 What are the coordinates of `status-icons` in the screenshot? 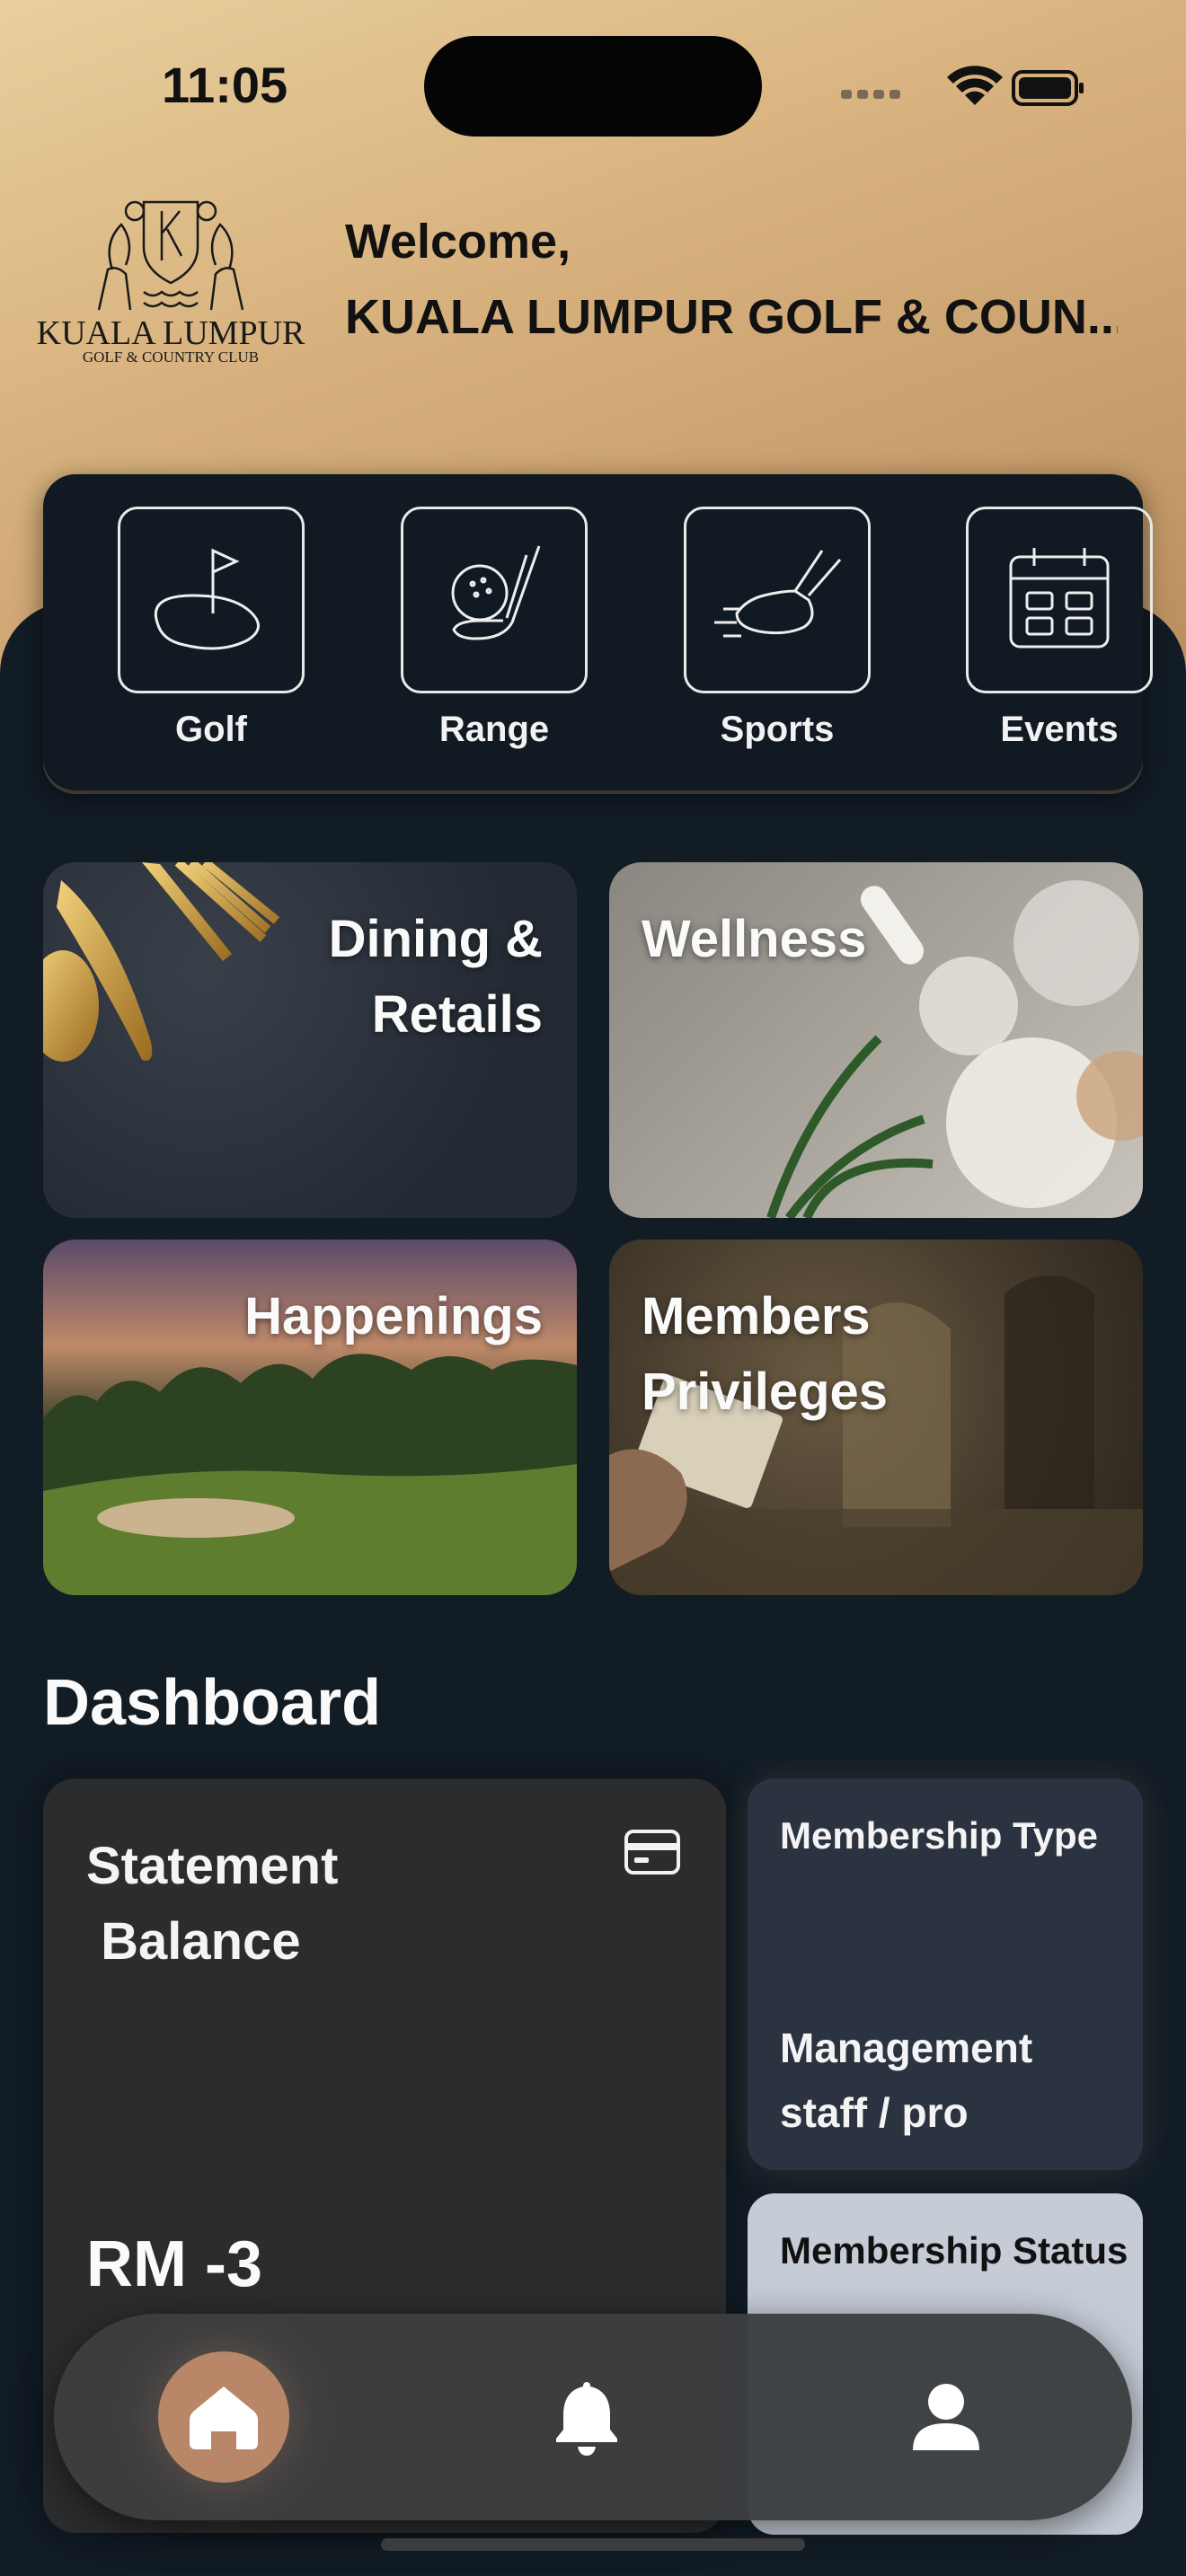 It's located at (962, 86).